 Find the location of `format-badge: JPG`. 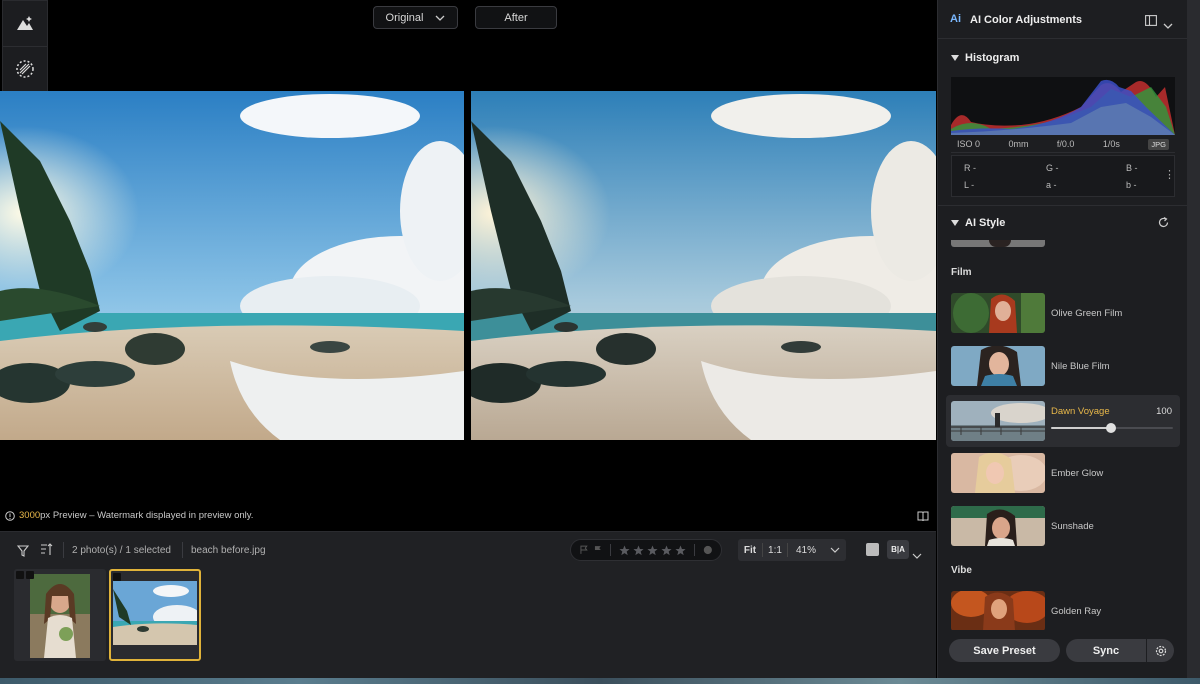

format-badge: JPG is located at coordinates (1158, 144).